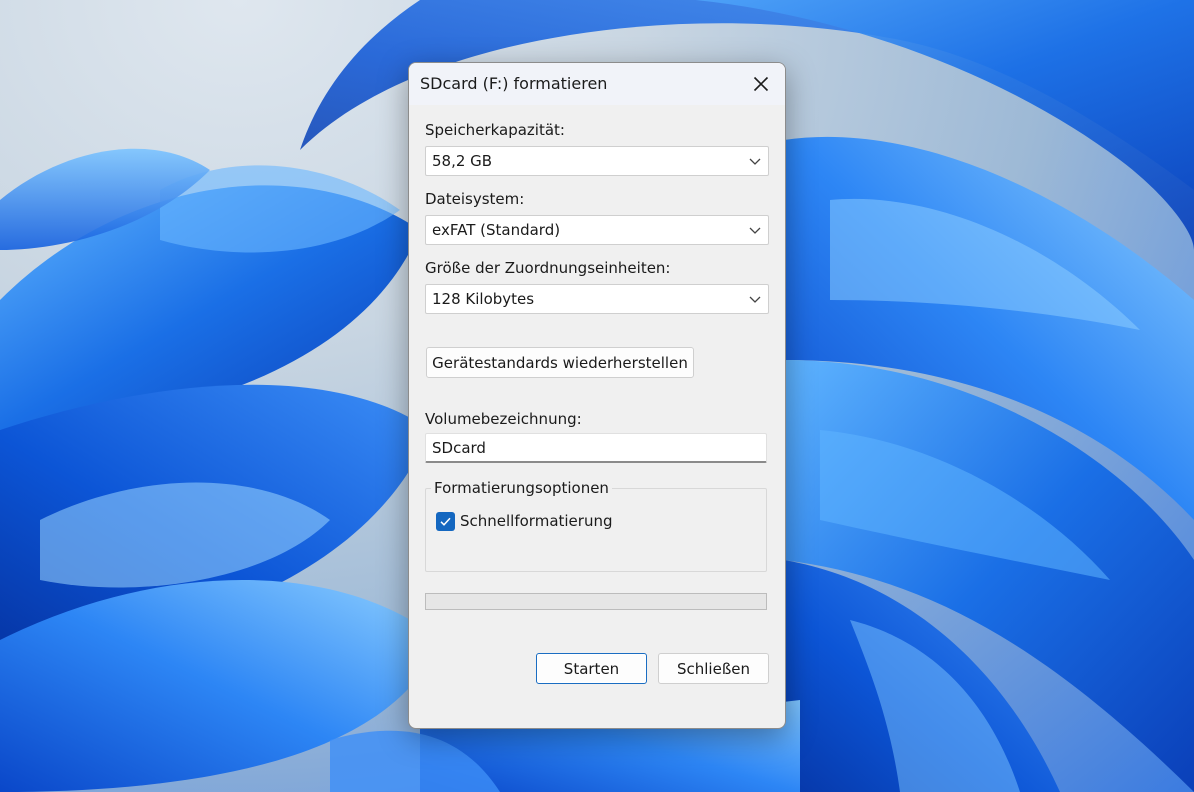  I want to click on start-button: Starten, so click(591, 668).